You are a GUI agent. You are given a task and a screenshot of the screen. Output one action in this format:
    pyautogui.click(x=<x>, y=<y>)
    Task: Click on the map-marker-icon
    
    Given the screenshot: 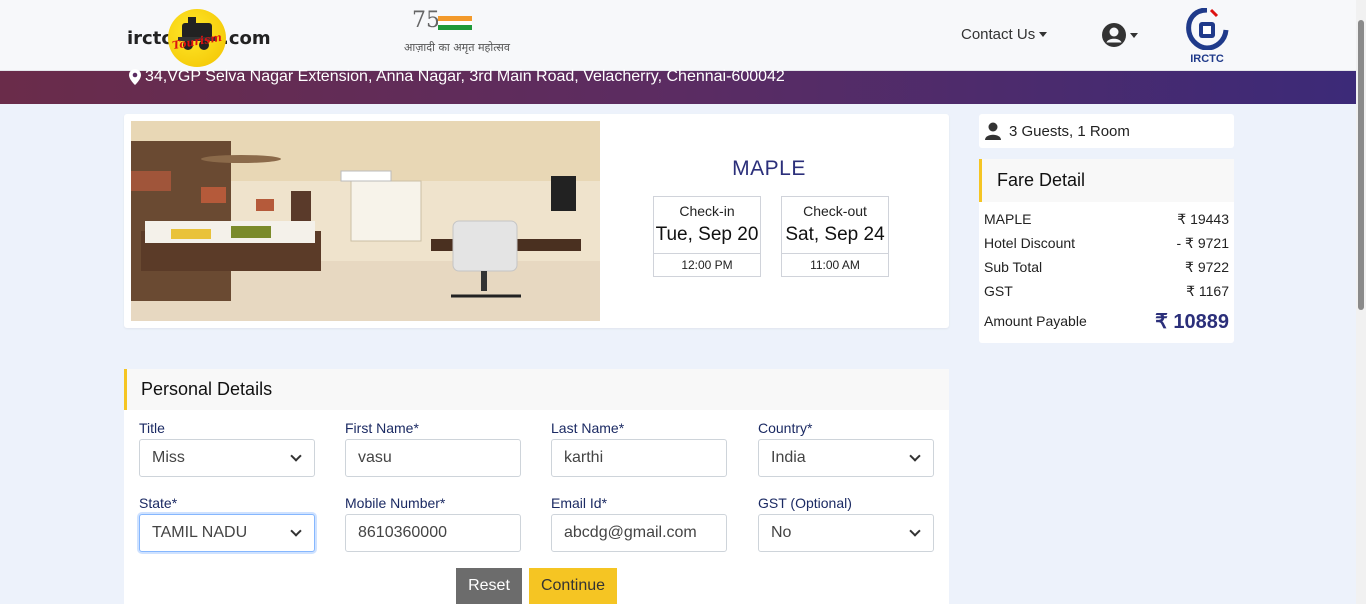 What is the action you would take?
    pyautogui.click(x=135, y=77)
    